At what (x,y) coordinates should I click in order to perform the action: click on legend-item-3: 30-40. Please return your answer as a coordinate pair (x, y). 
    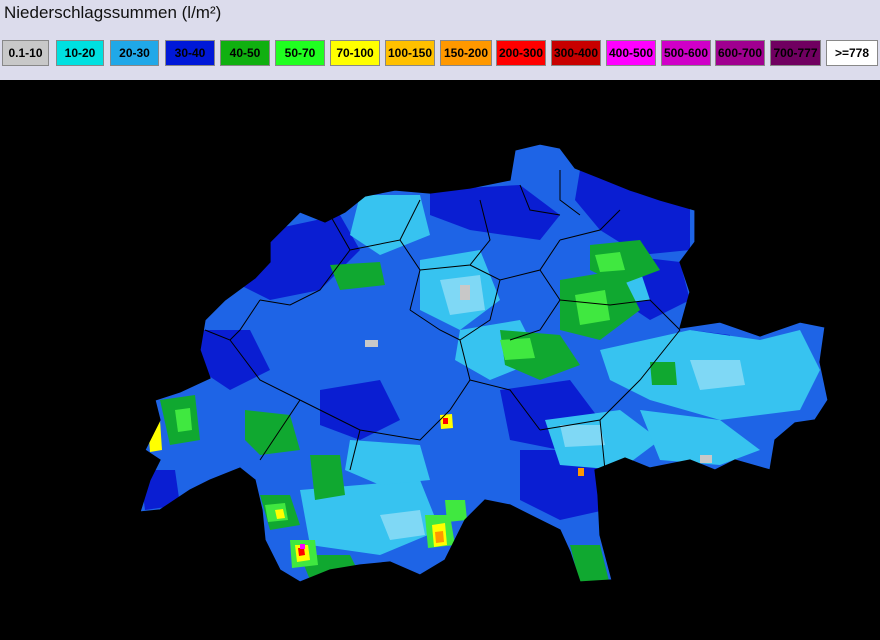
    Looking at the image, I should click on (190, 53).